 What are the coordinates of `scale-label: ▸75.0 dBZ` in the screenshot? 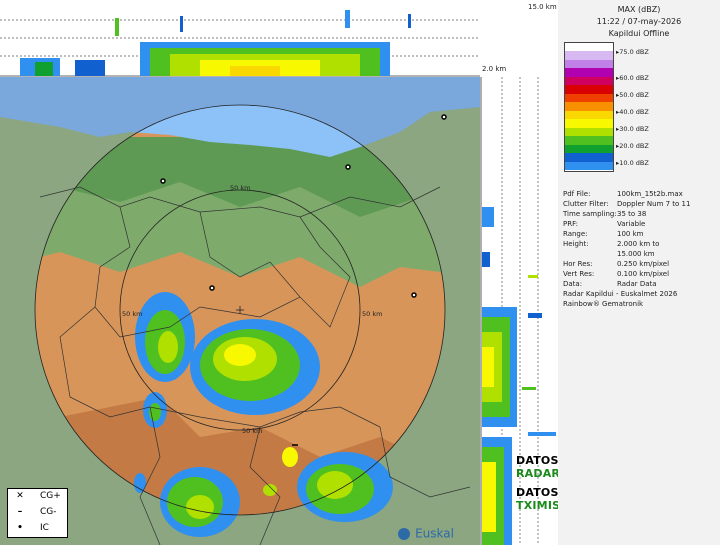 It's located at (632, 52).